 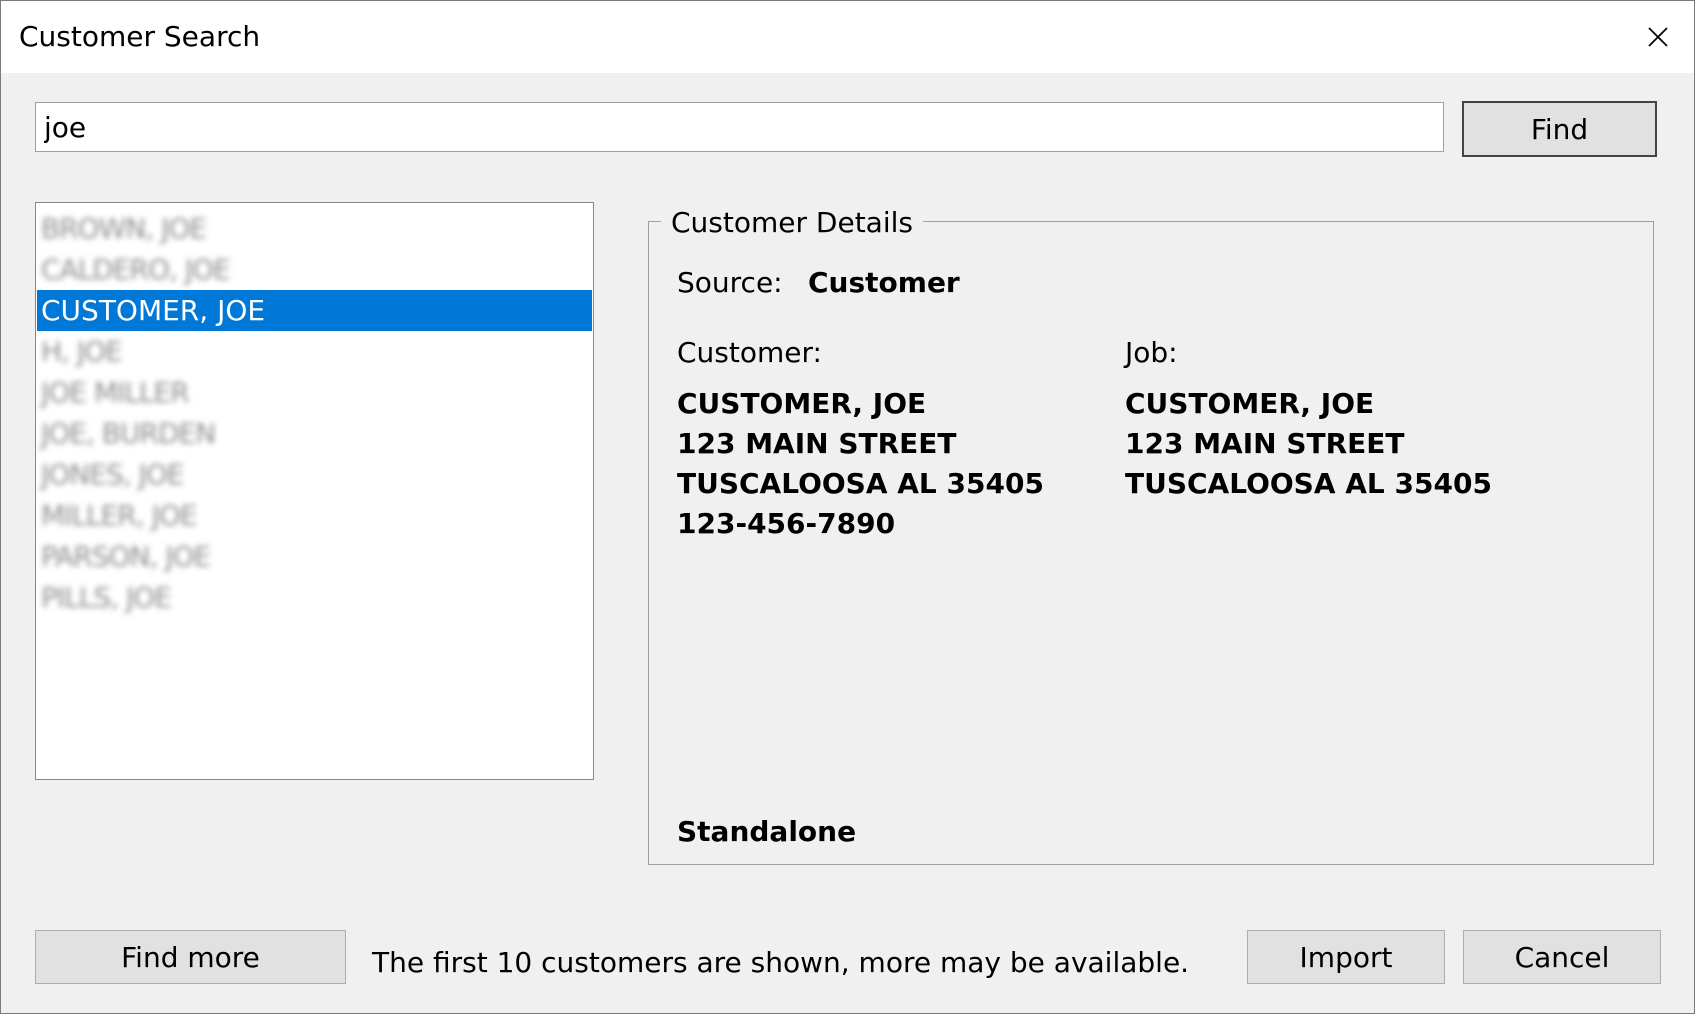 What do you see at coordinates (314, 597) in the screenshot?
I see `list-item: PILLS, JOE` at bounding box center [314, 597].